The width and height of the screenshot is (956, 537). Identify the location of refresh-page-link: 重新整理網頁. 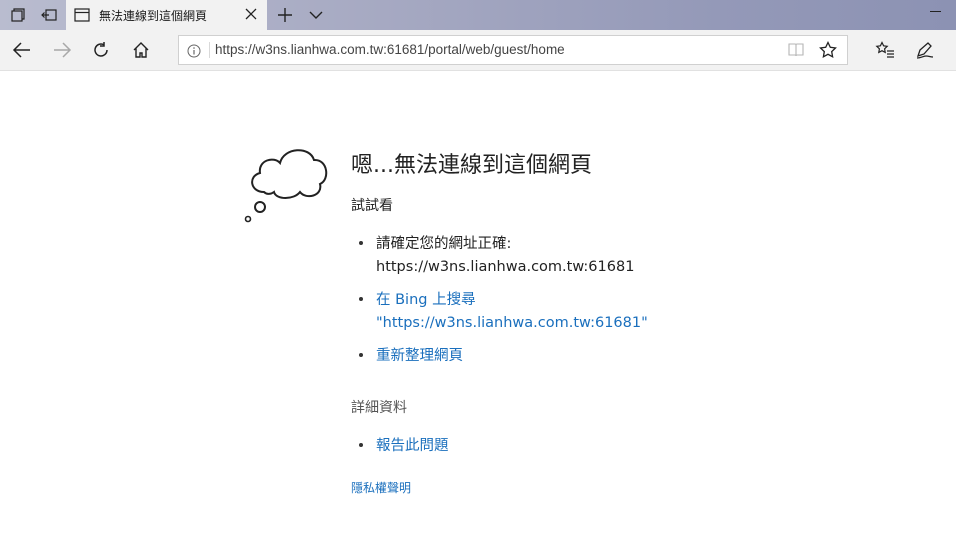
(419, 356).